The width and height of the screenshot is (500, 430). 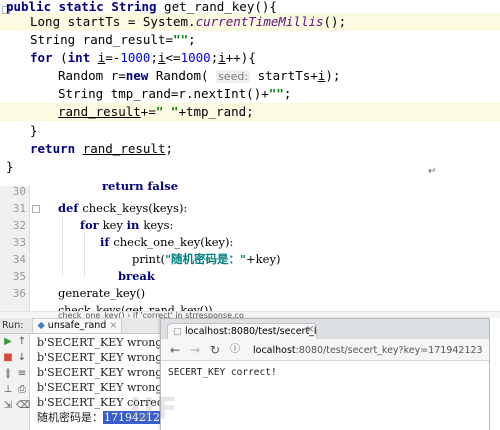 I want to click on rerun-icon: ▶, so click(x=8, y=342).